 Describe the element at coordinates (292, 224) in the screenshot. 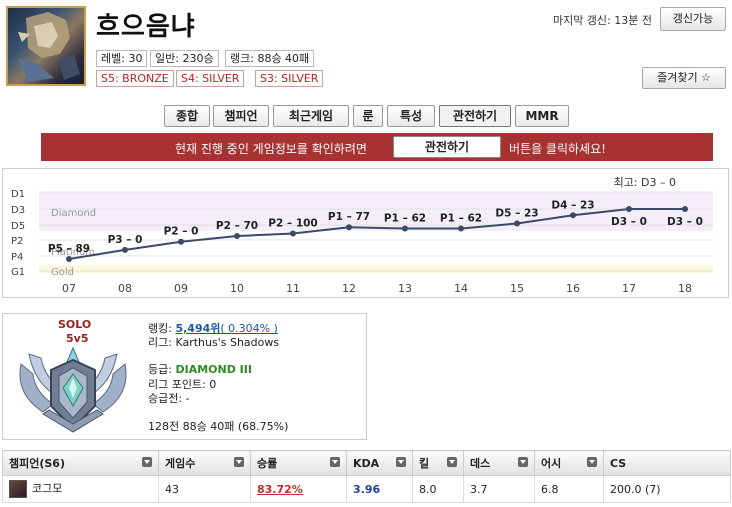

I see `data-label: P2 – 100` at that location.